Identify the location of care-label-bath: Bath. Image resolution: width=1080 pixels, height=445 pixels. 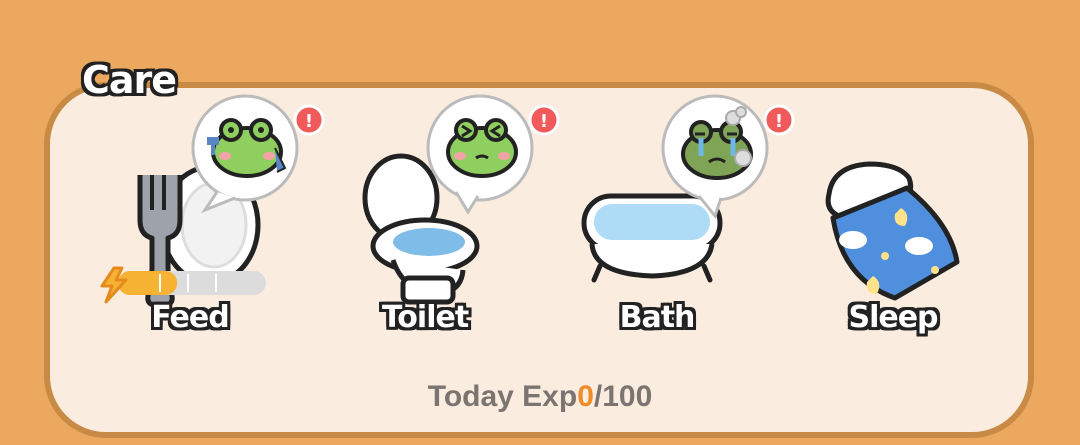
(657, 317).